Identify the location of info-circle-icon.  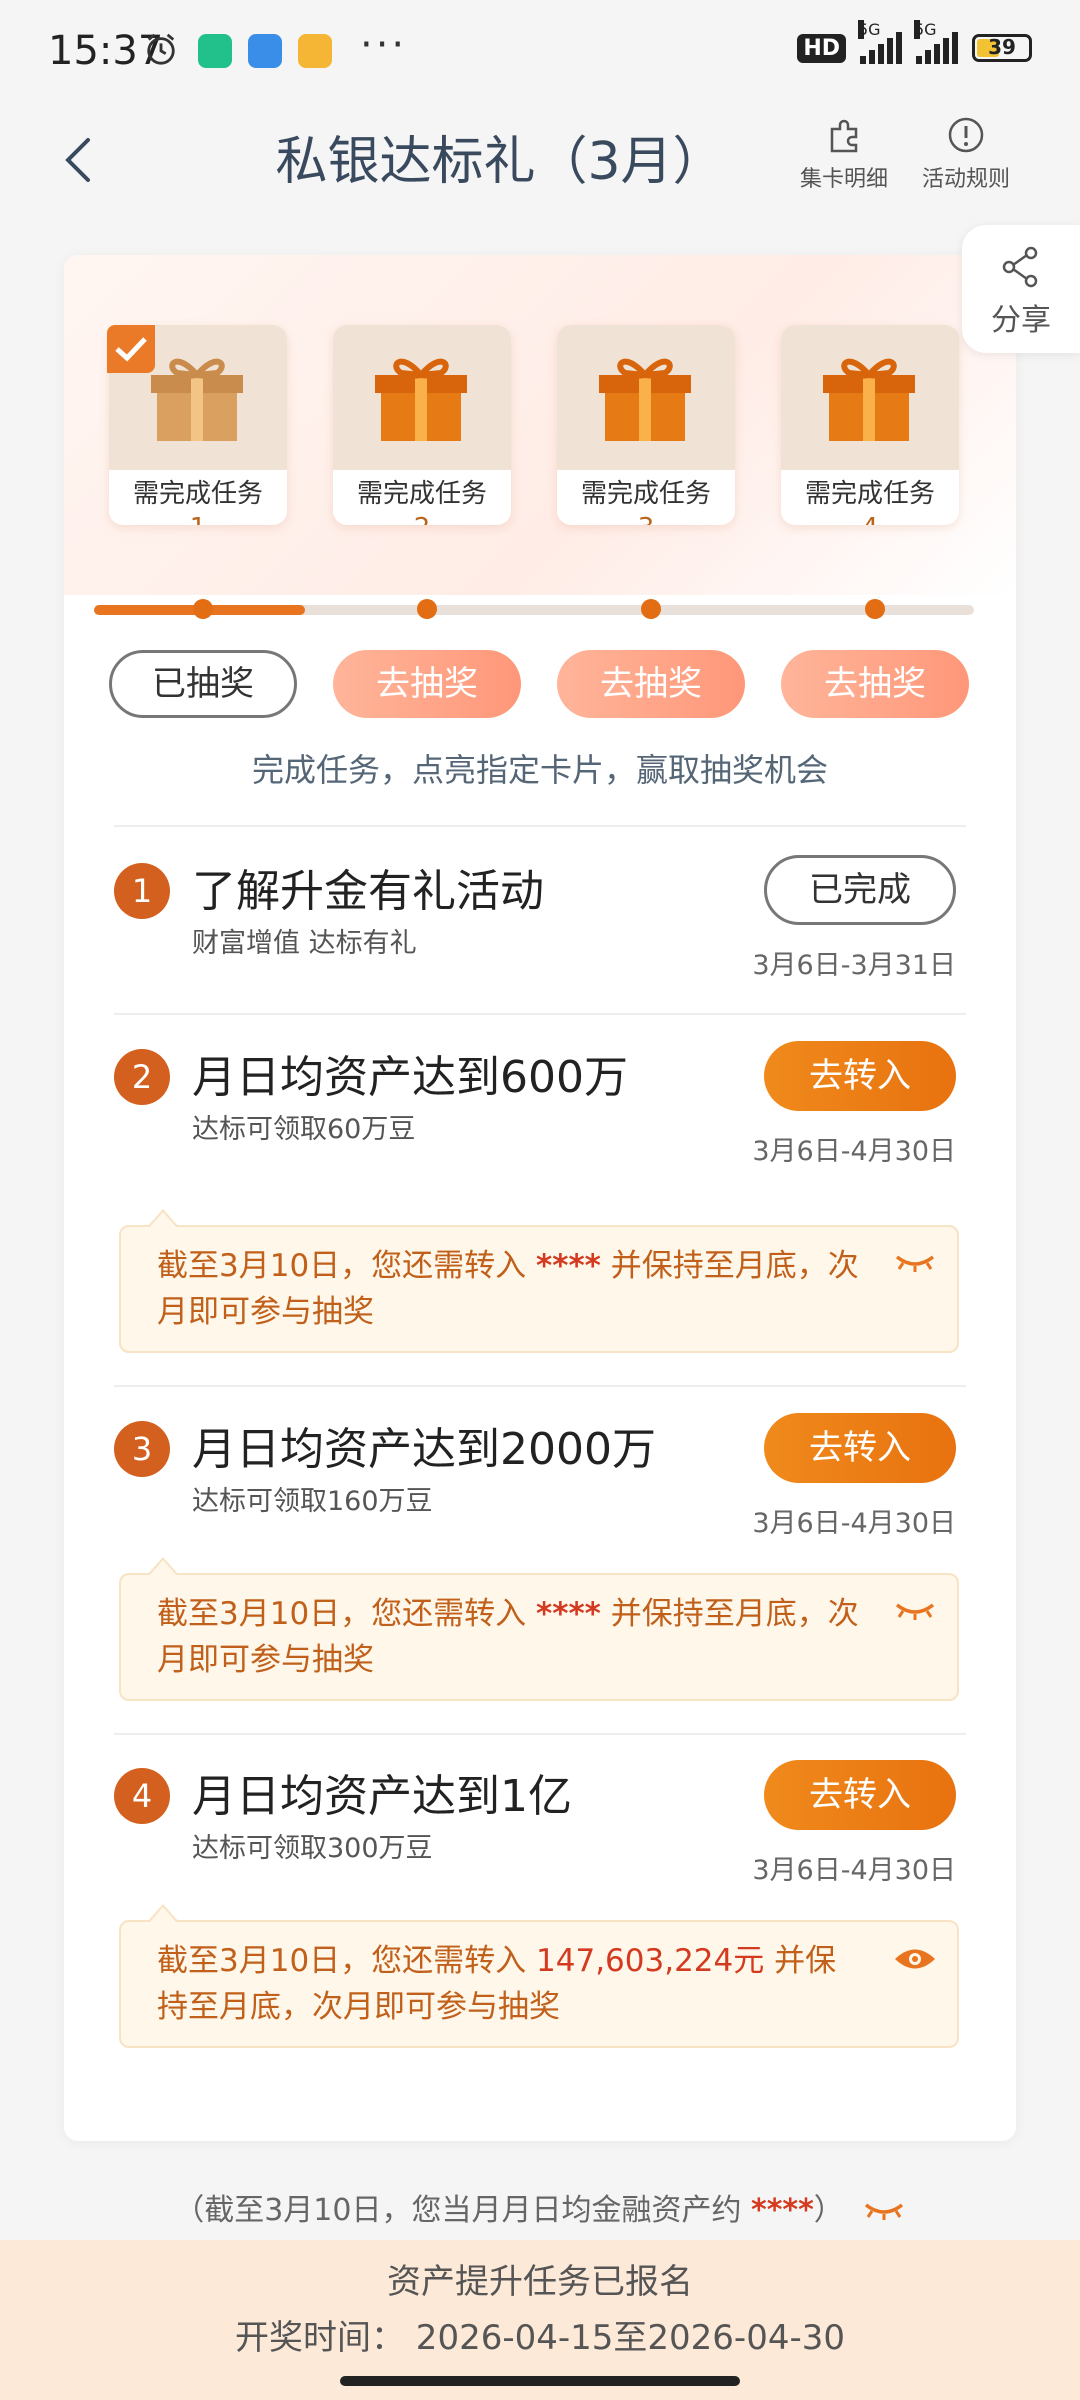
(966, 135).